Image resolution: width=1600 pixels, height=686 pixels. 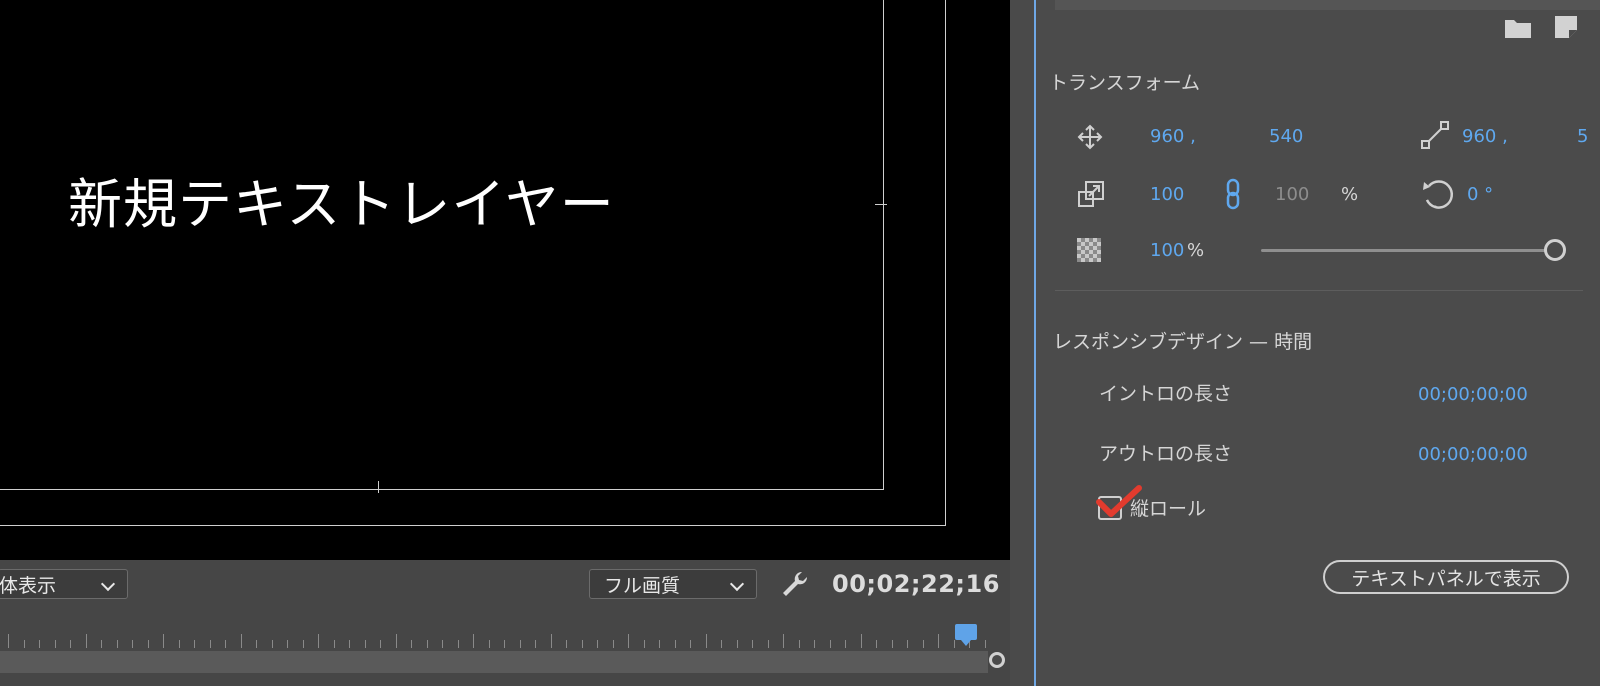 What do you see at coordinates (642, 585) in the screenshot?
I see `playback-quality-value: フル画質` at bounding box center [642, 585].